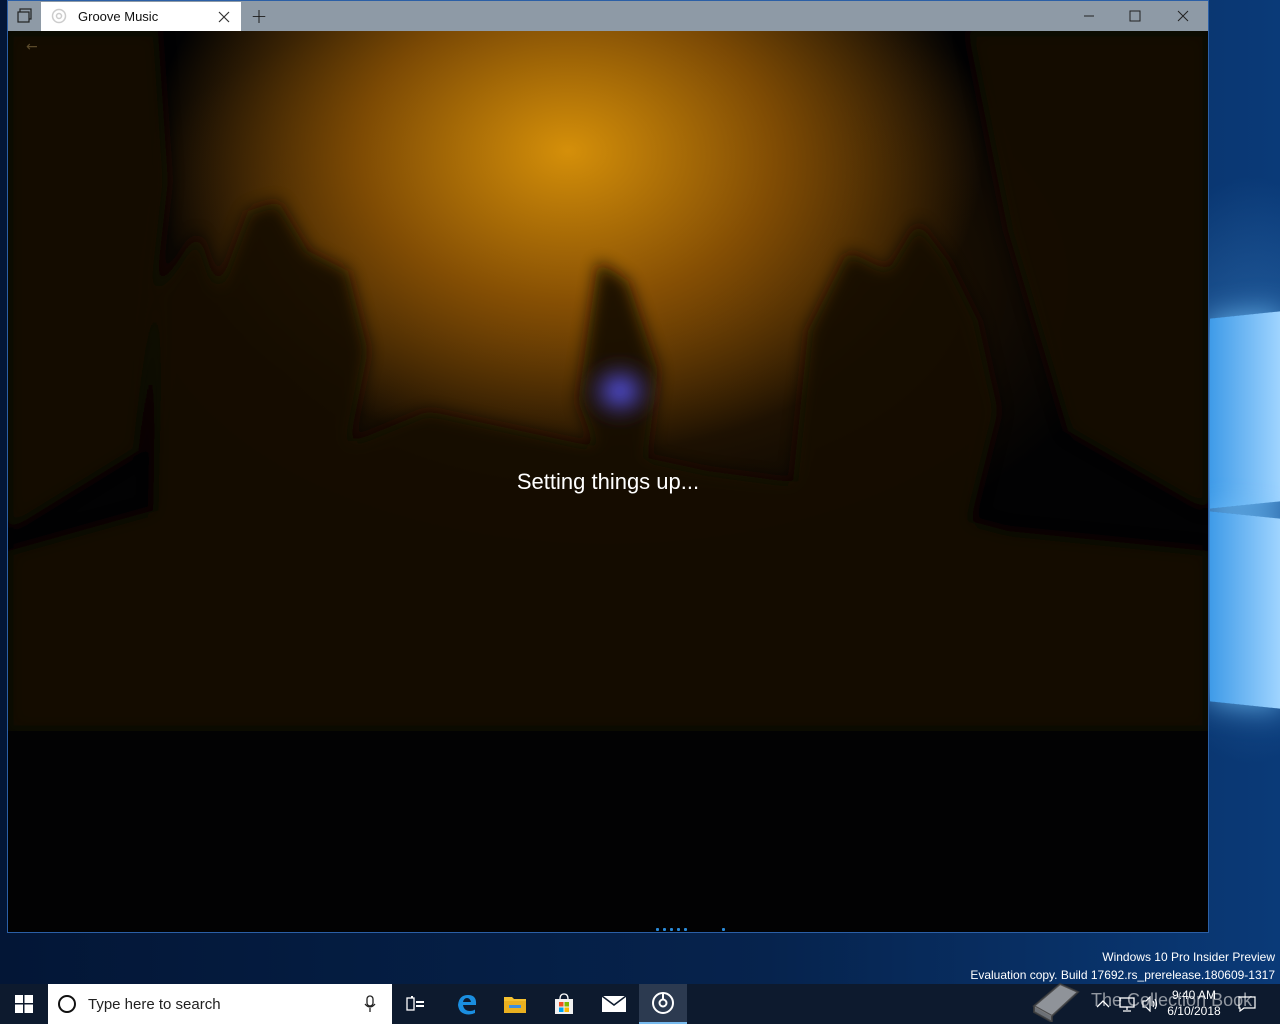 The image size is (1280, 1024). What do you see at coordinates (224, 18) in the screenshot?
I see `close-icon` at bounding box center [224, 18].